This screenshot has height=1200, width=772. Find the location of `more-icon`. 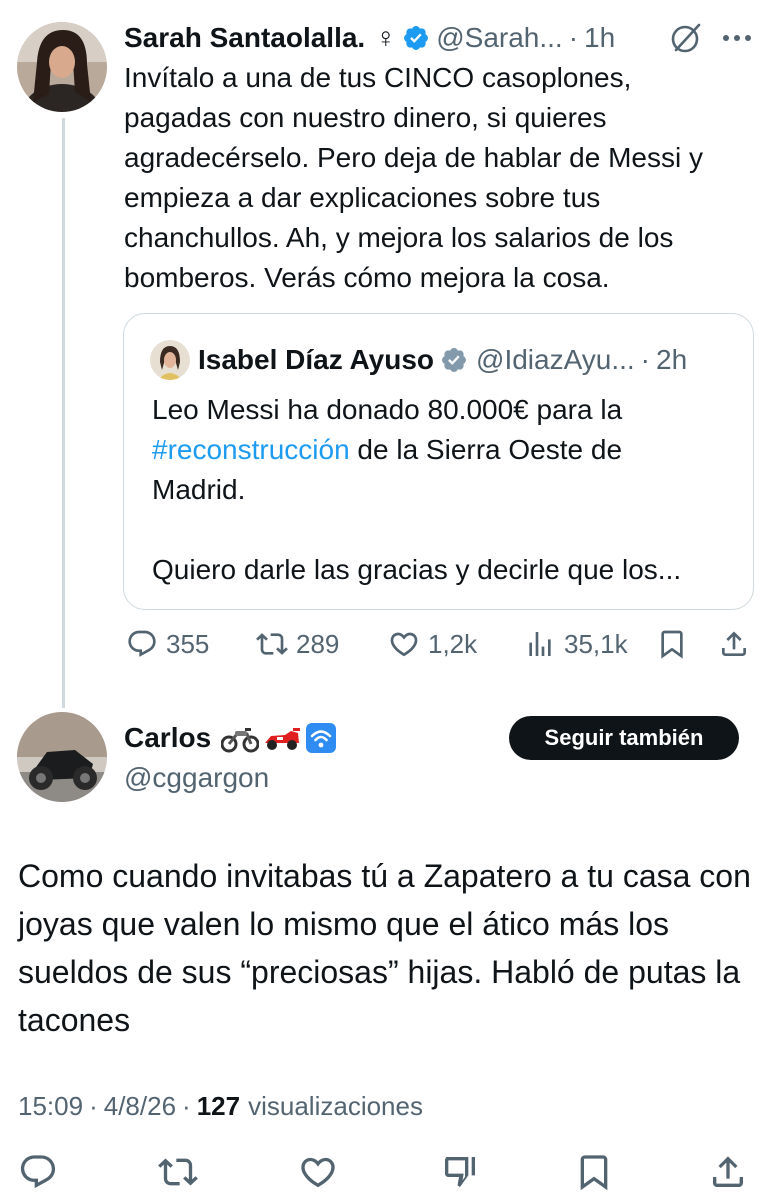

more-icon is located at coordinates (737, 38).